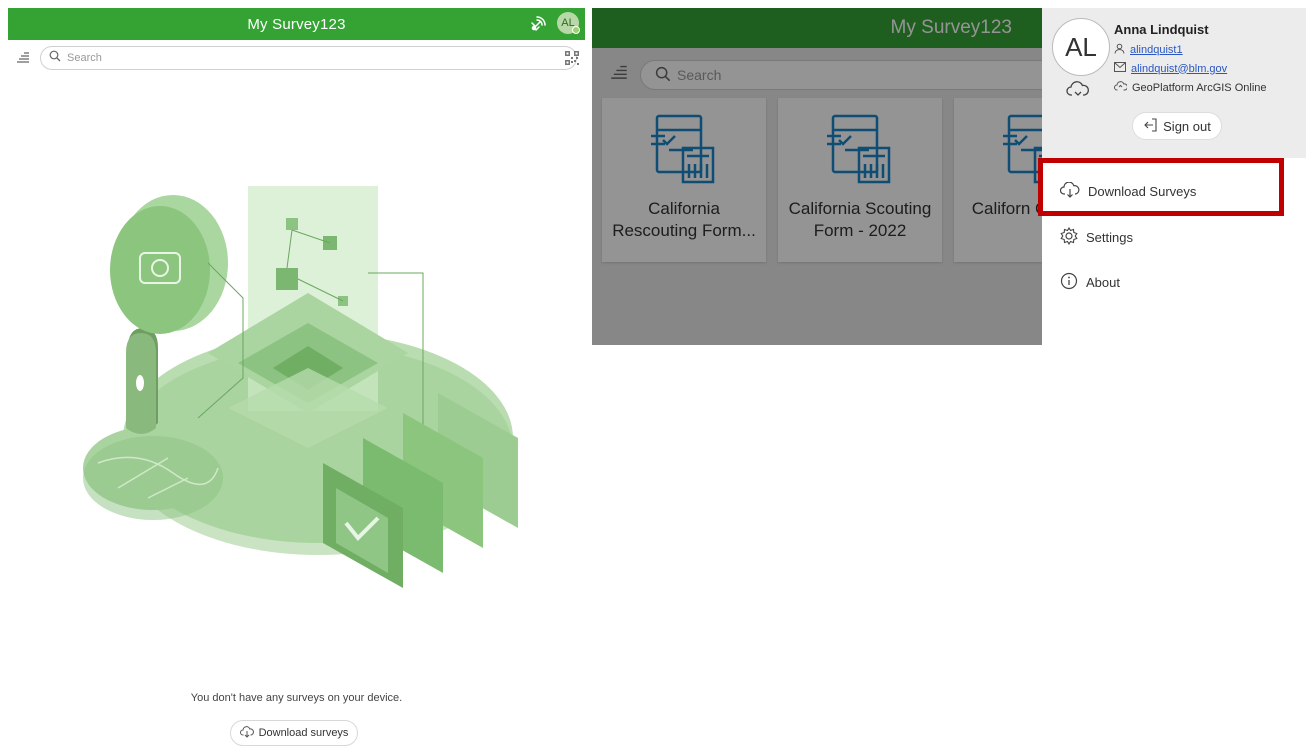  I want to click on sign-out-label: Sign out, so click(1187, 126).